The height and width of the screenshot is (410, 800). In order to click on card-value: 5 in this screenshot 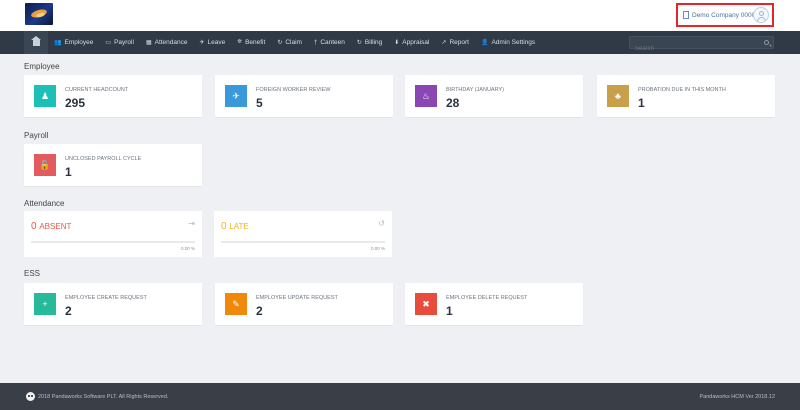, I will do `click(259, 103)`.